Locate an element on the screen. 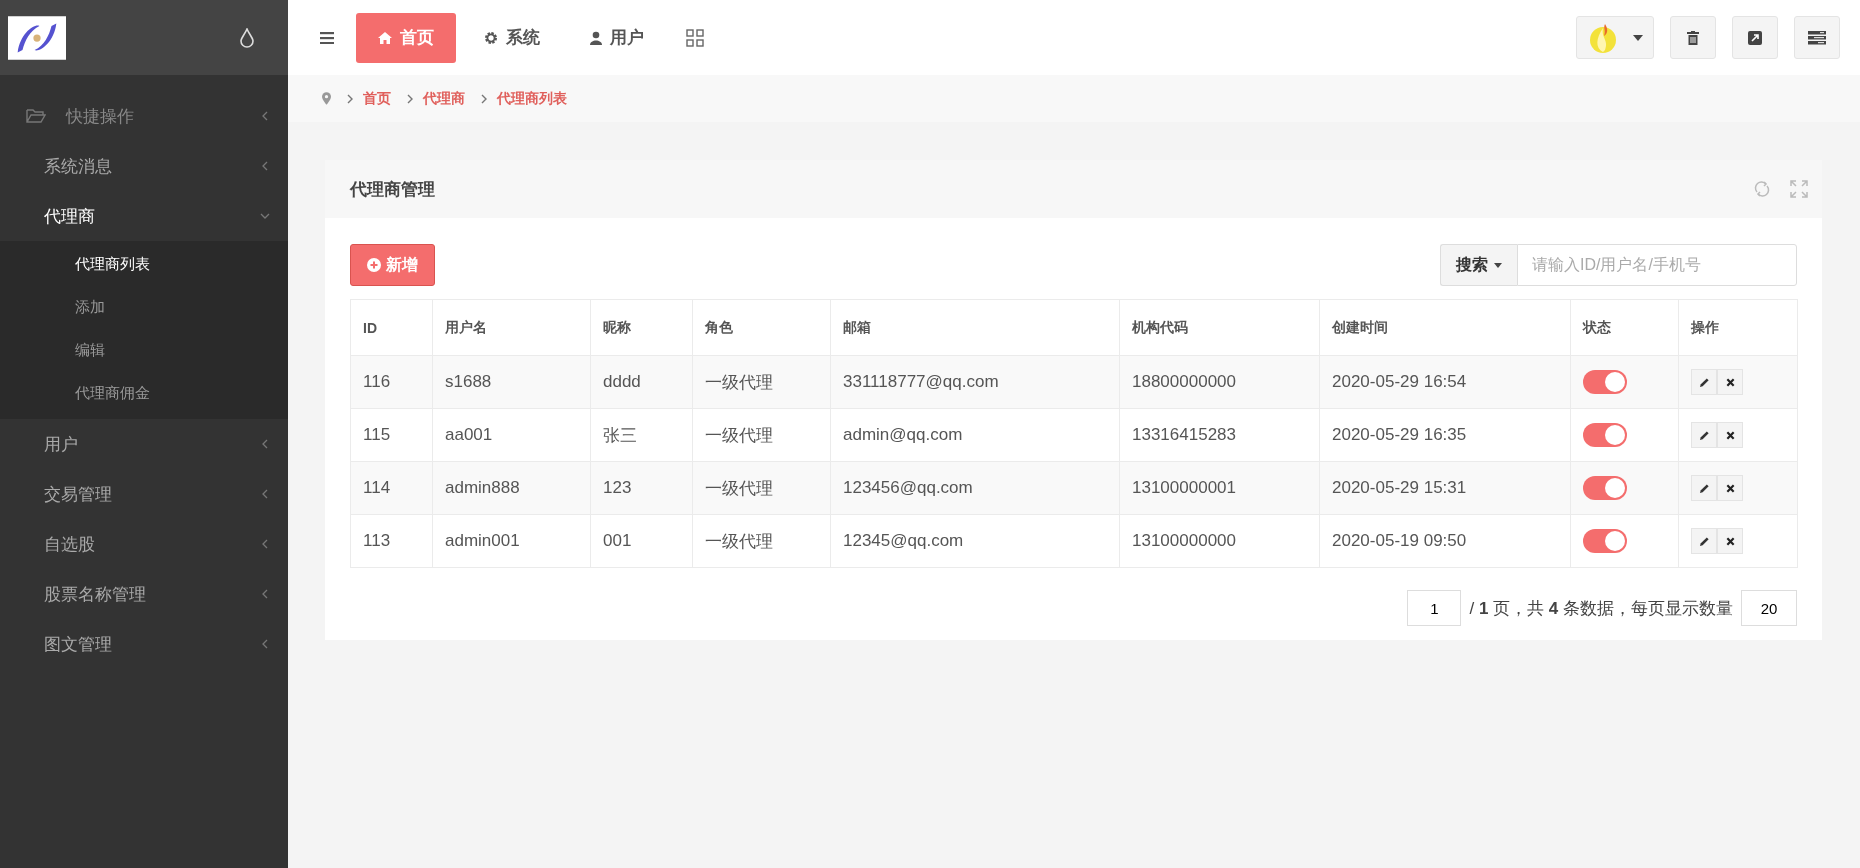 This screenshot has height=868, width=1860. table-cell: 123456@qq.com is located at coordinates (975, 488).